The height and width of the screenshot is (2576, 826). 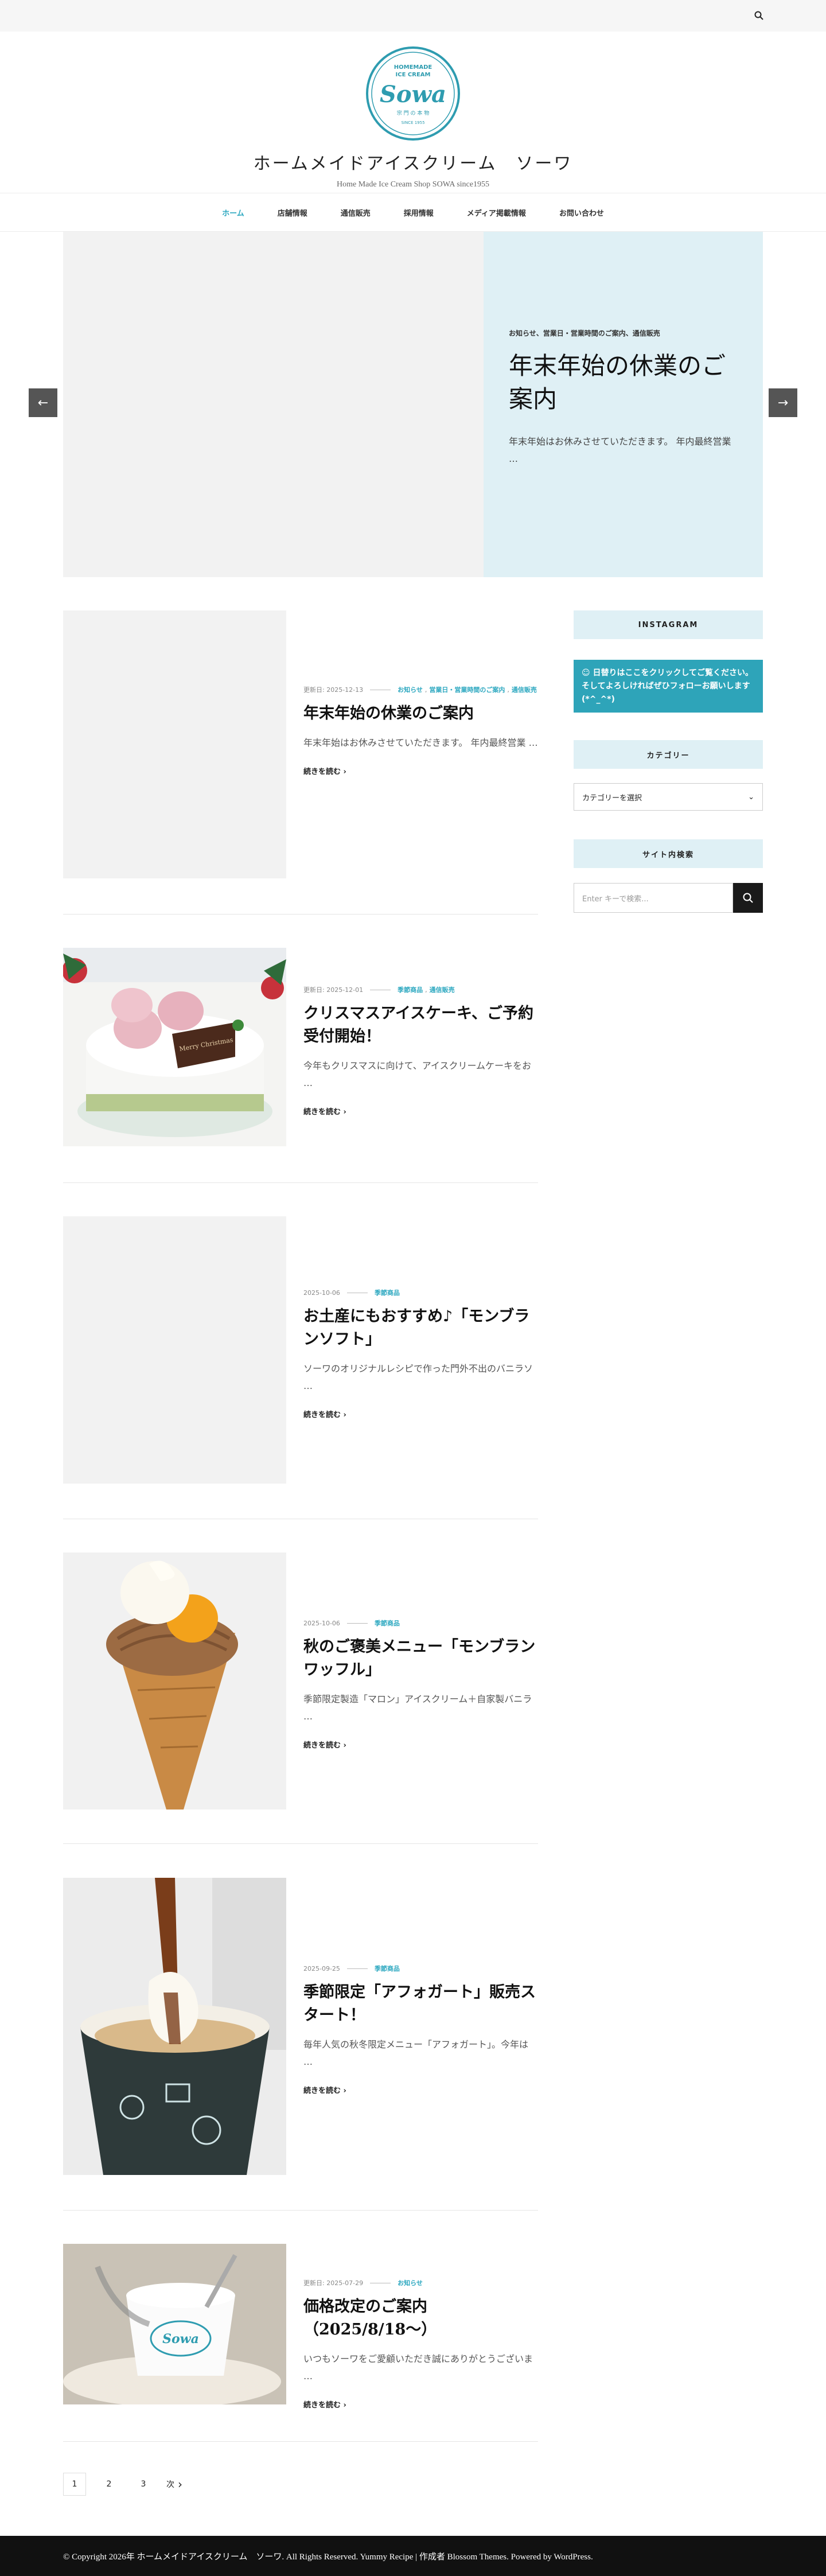 I want to click on nav-item-online-shop: 通信販売, so click(x=356, y=213).